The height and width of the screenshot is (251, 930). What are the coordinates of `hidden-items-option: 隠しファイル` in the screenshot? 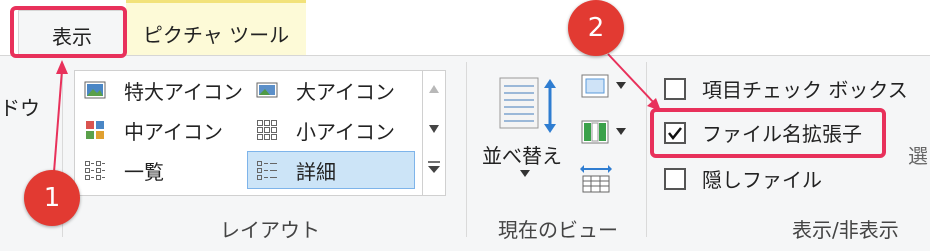 It's located at (764, 179).